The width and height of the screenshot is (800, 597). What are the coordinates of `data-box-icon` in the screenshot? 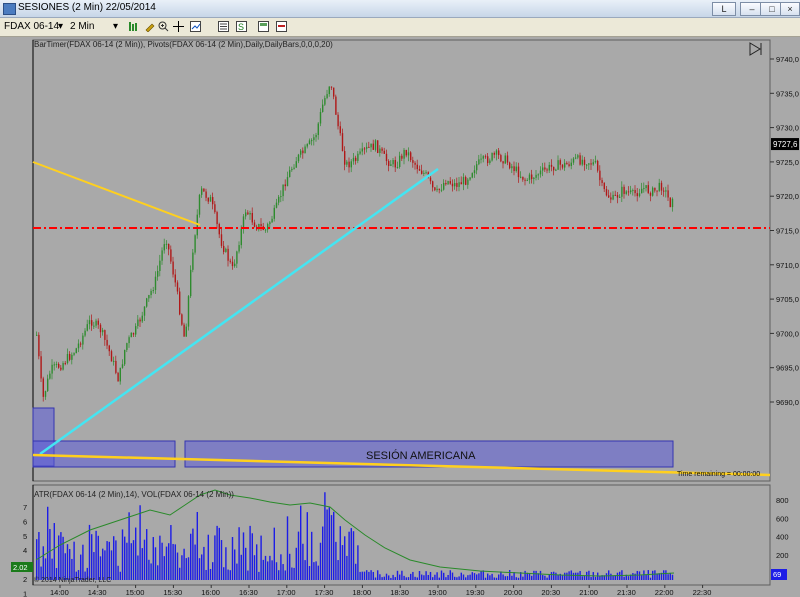 It's located at (263, 26).